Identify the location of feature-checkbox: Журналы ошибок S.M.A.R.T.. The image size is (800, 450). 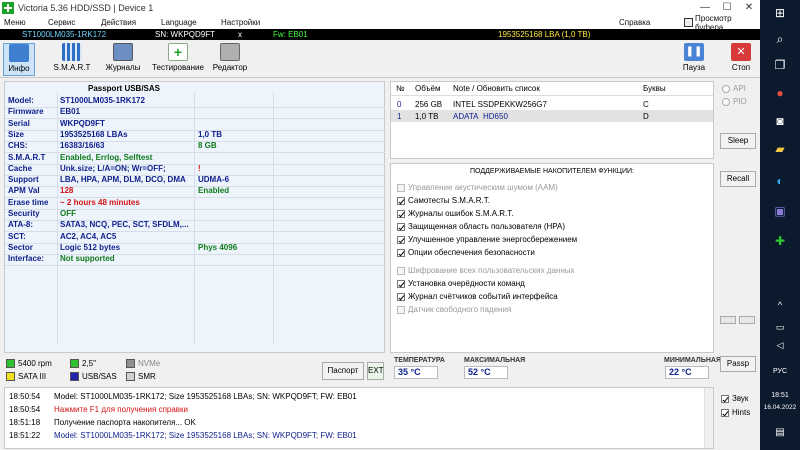
(455, 213).